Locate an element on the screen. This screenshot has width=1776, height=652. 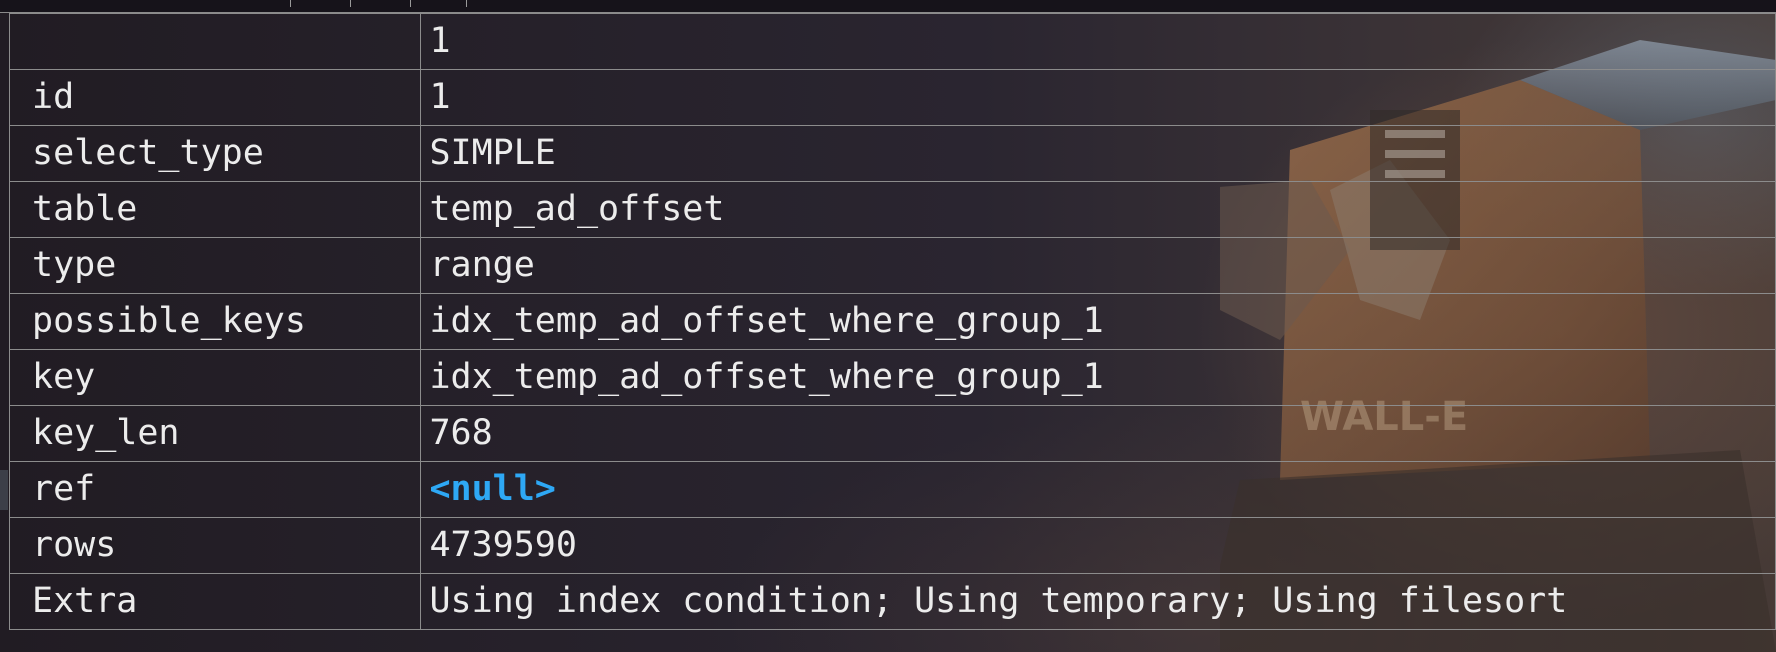
table-header-row: 1 is located at coordinates (892, 41).